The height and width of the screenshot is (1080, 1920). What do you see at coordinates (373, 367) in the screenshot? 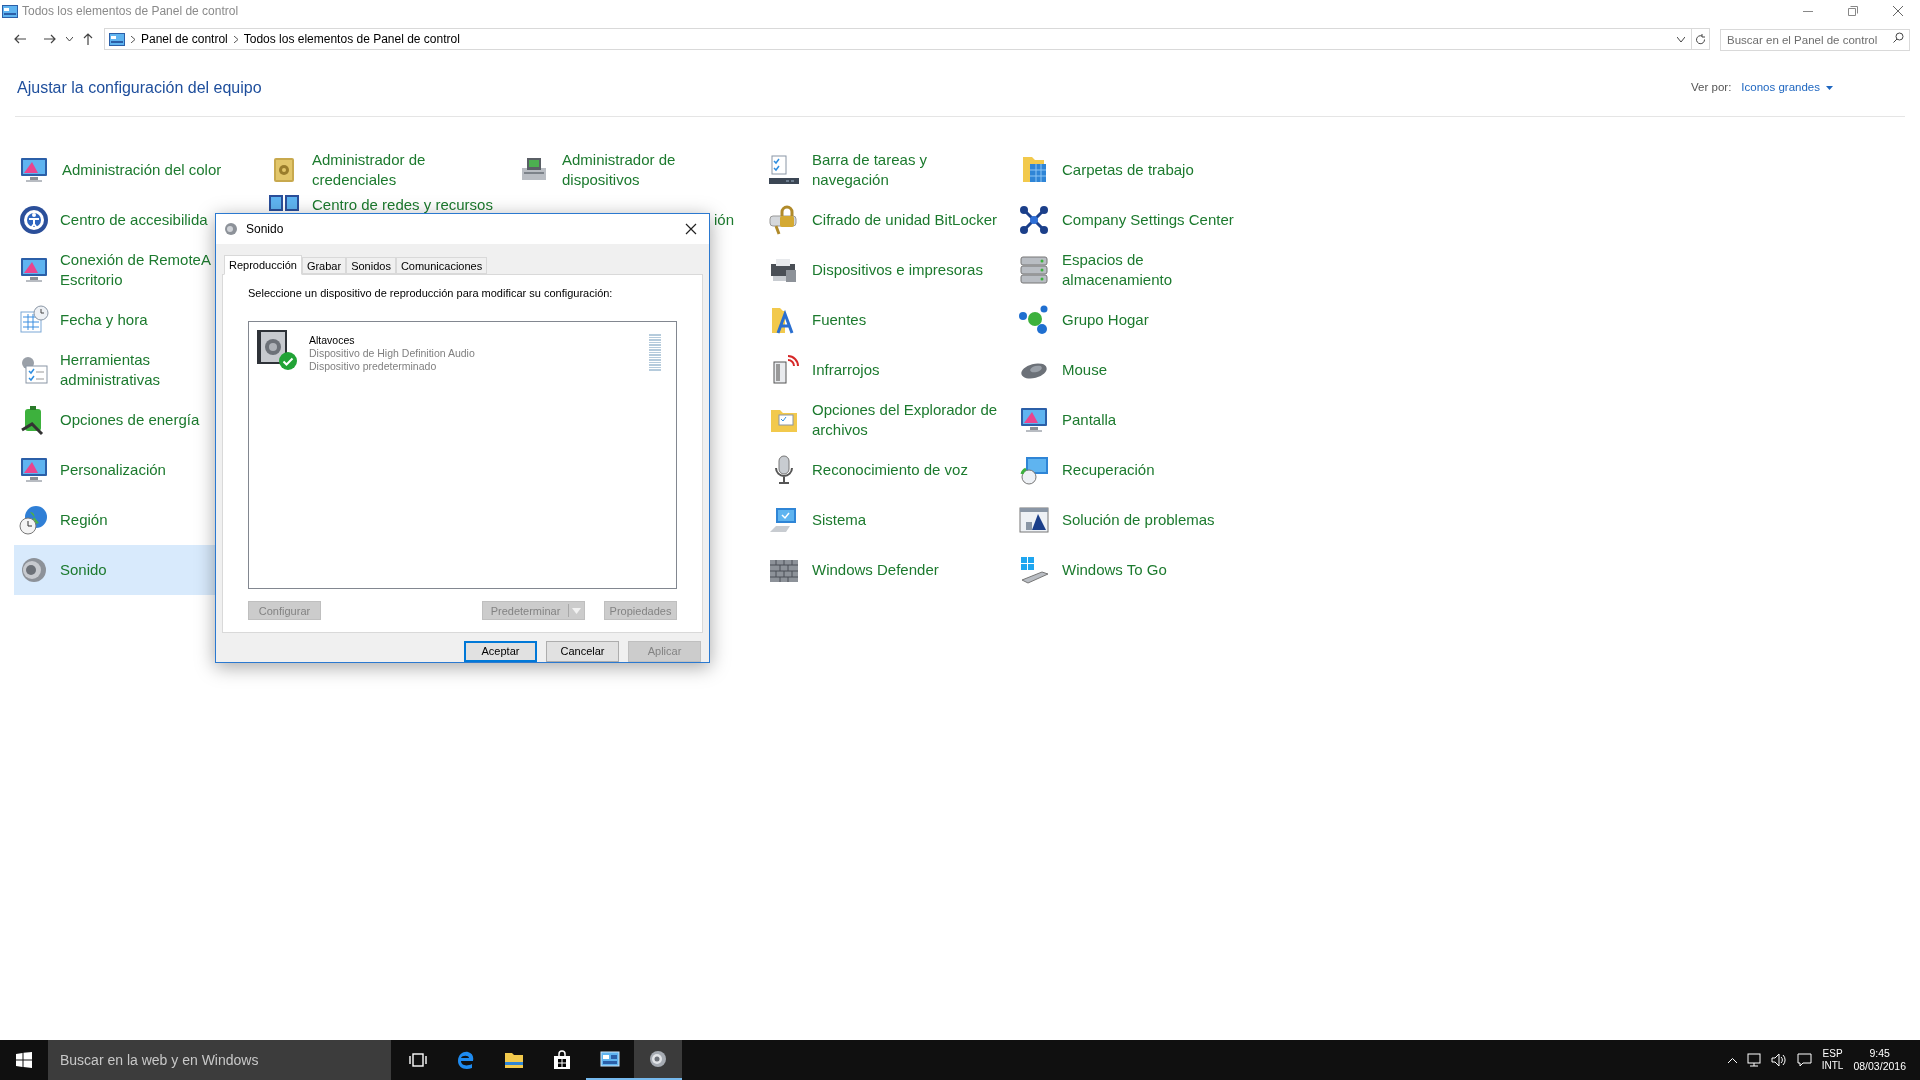
I see `device-status: Dispositivo predeterminado` at bounding box center [373, 367].